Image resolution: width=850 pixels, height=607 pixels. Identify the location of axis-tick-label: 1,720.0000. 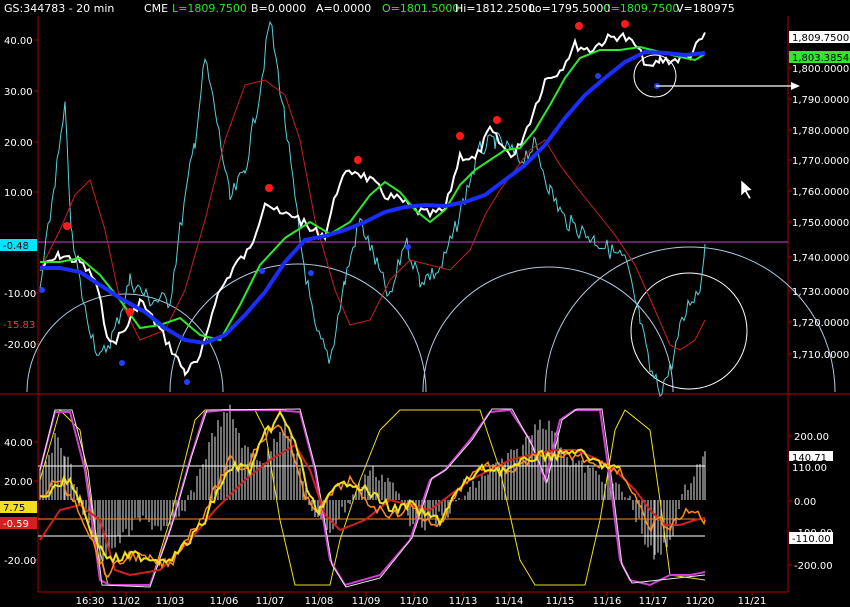
(820, 323).